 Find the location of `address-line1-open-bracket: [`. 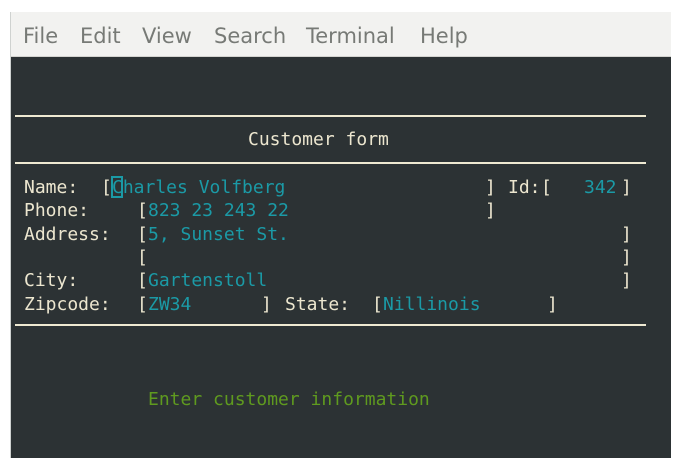

address-line1-open-bracket: [ is located at coordinates (142, 234).